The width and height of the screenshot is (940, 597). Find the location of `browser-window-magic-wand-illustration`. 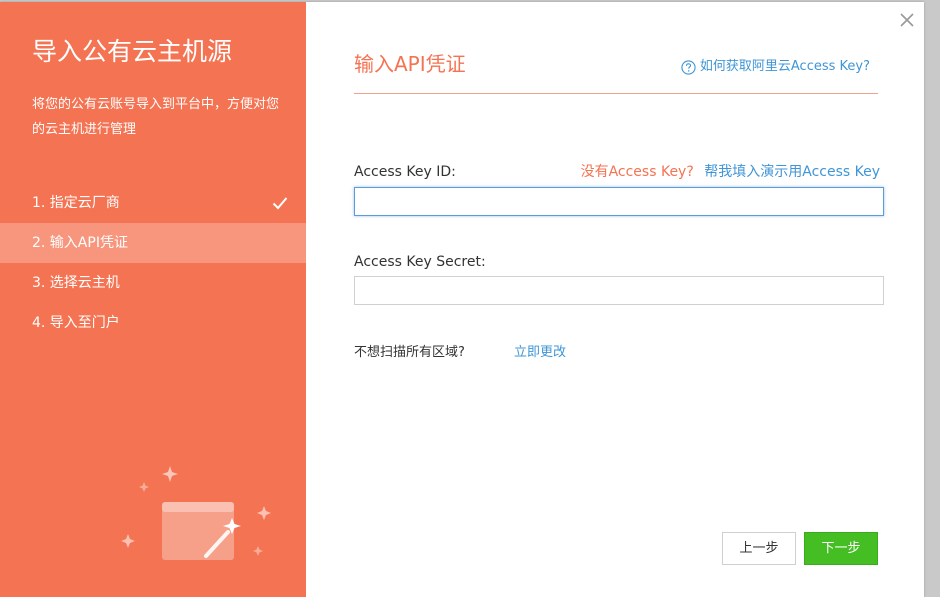

browser-window-magic-wand-illustration is located at coordinates (198, 515).